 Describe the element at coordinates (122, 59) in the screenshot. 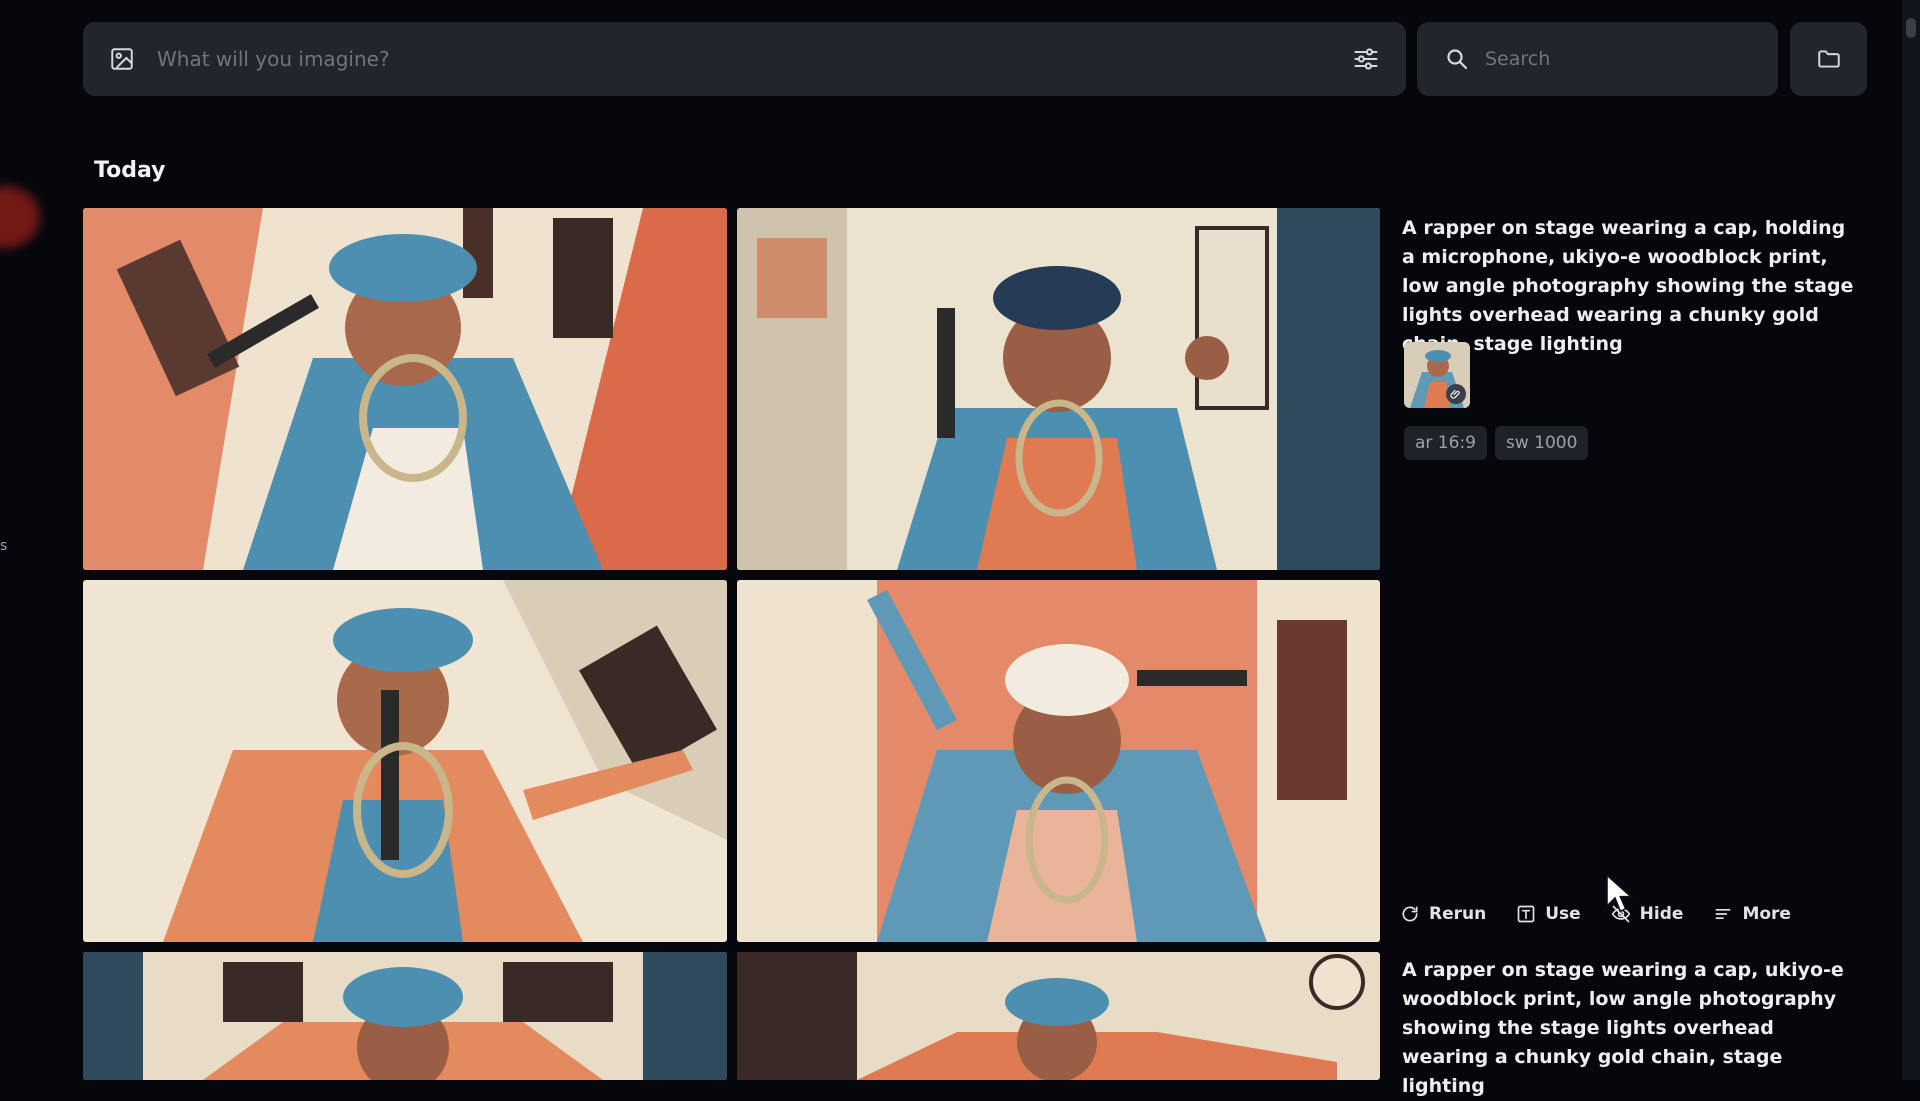

I see `image-icon` at that location.